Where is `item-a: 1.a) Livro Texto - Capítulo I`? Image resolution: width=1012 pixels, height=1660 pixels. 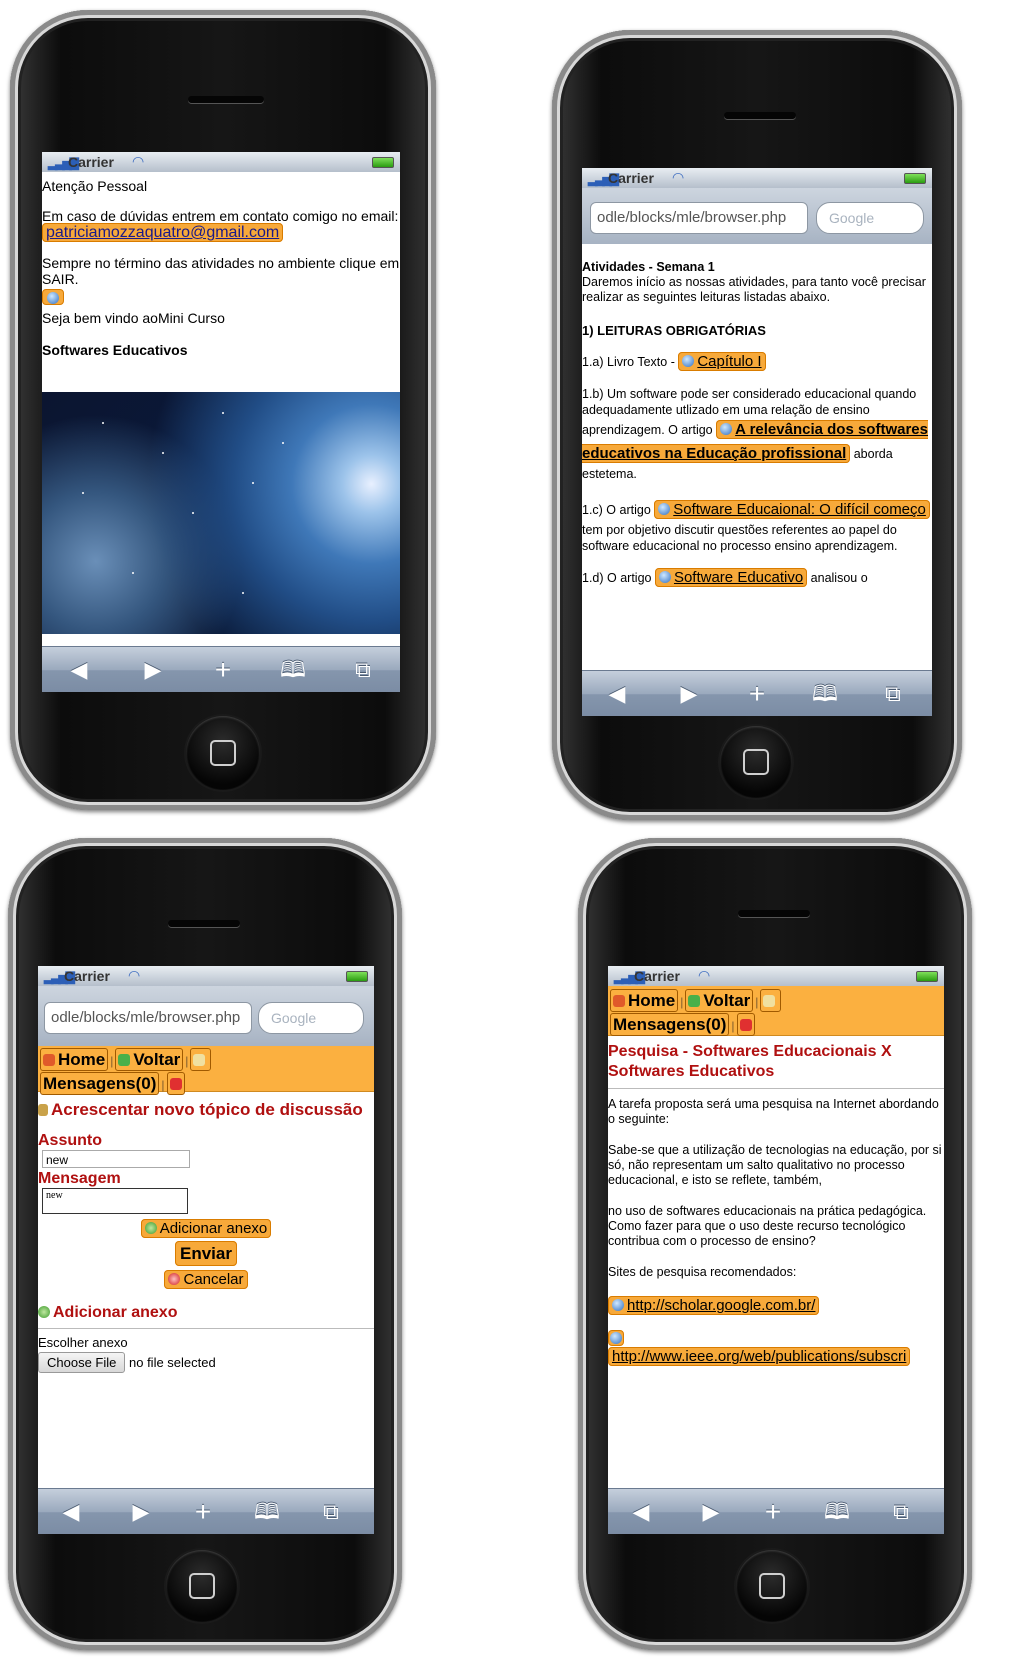 item-a: 1.a) Livro Texto - Capítulo I is located at coordinates (757, 361).